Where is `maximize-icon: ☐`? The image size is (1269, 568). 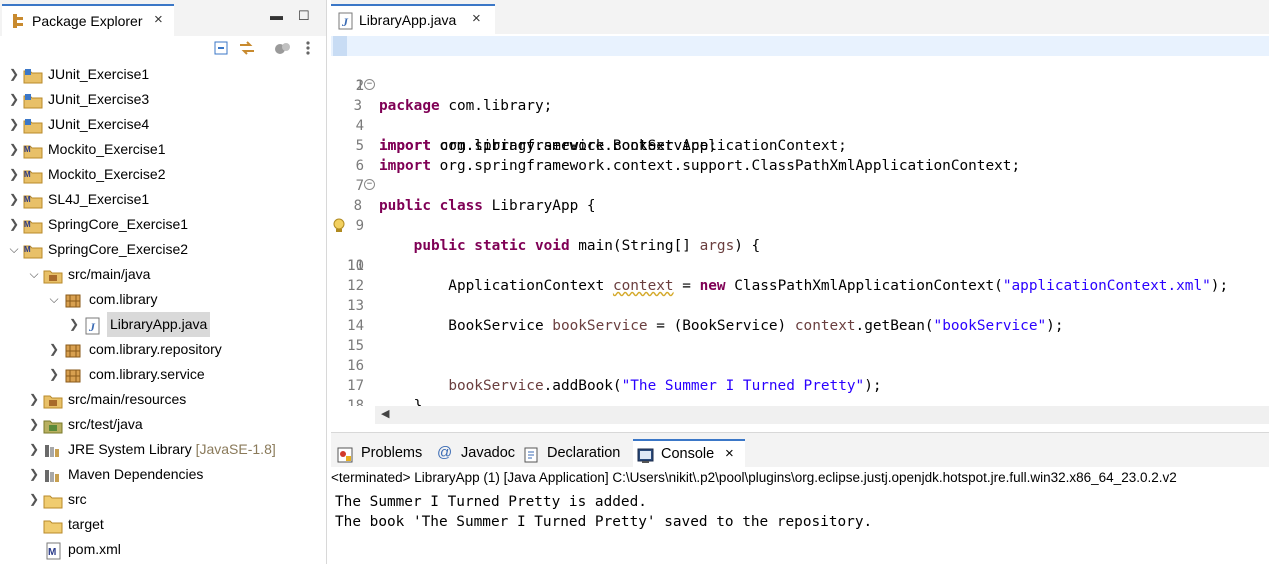 maximize-icon: ☐ is located at coordinates (304, 16).